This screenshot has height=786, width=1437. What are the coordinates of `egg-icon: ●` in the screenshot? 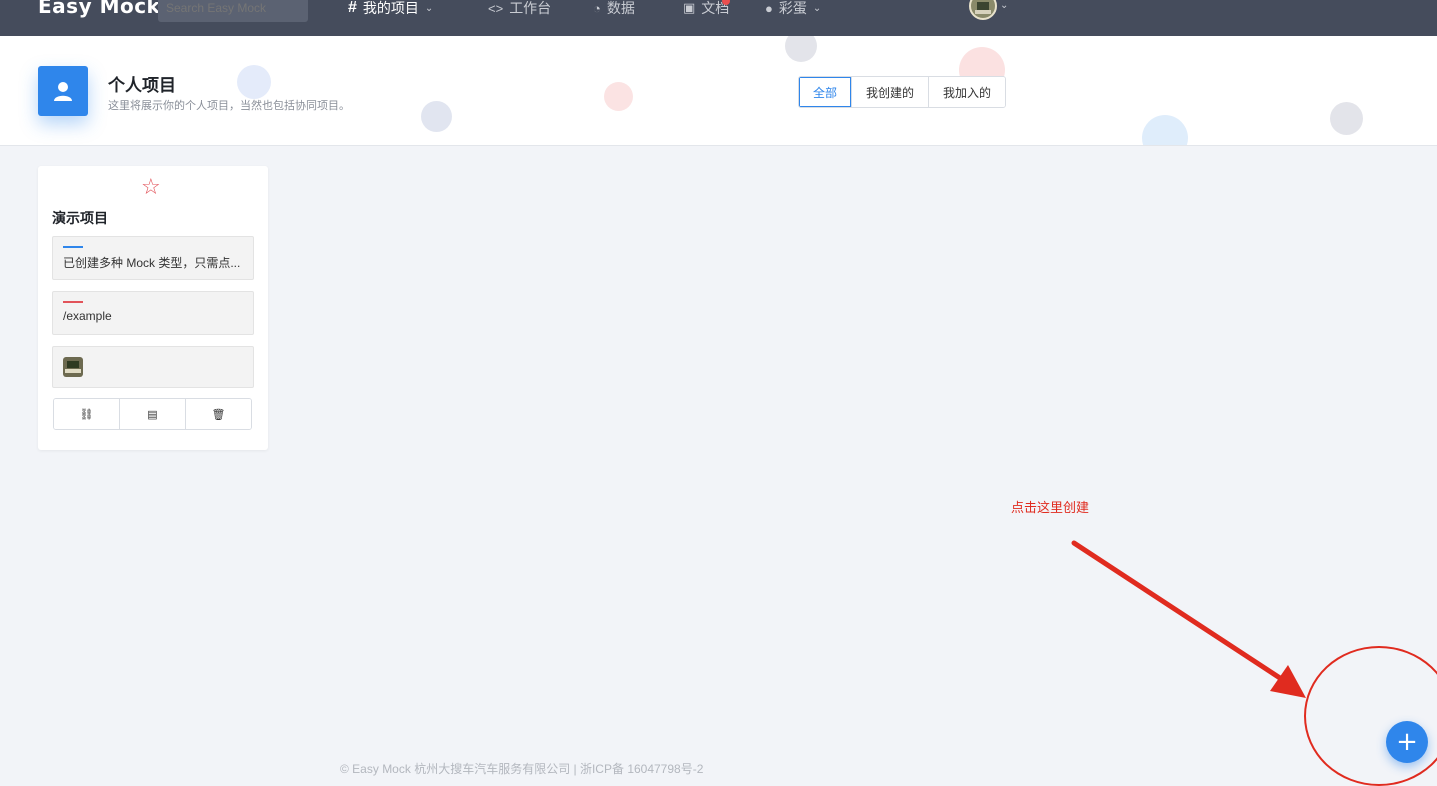 It's located at (769, 8).